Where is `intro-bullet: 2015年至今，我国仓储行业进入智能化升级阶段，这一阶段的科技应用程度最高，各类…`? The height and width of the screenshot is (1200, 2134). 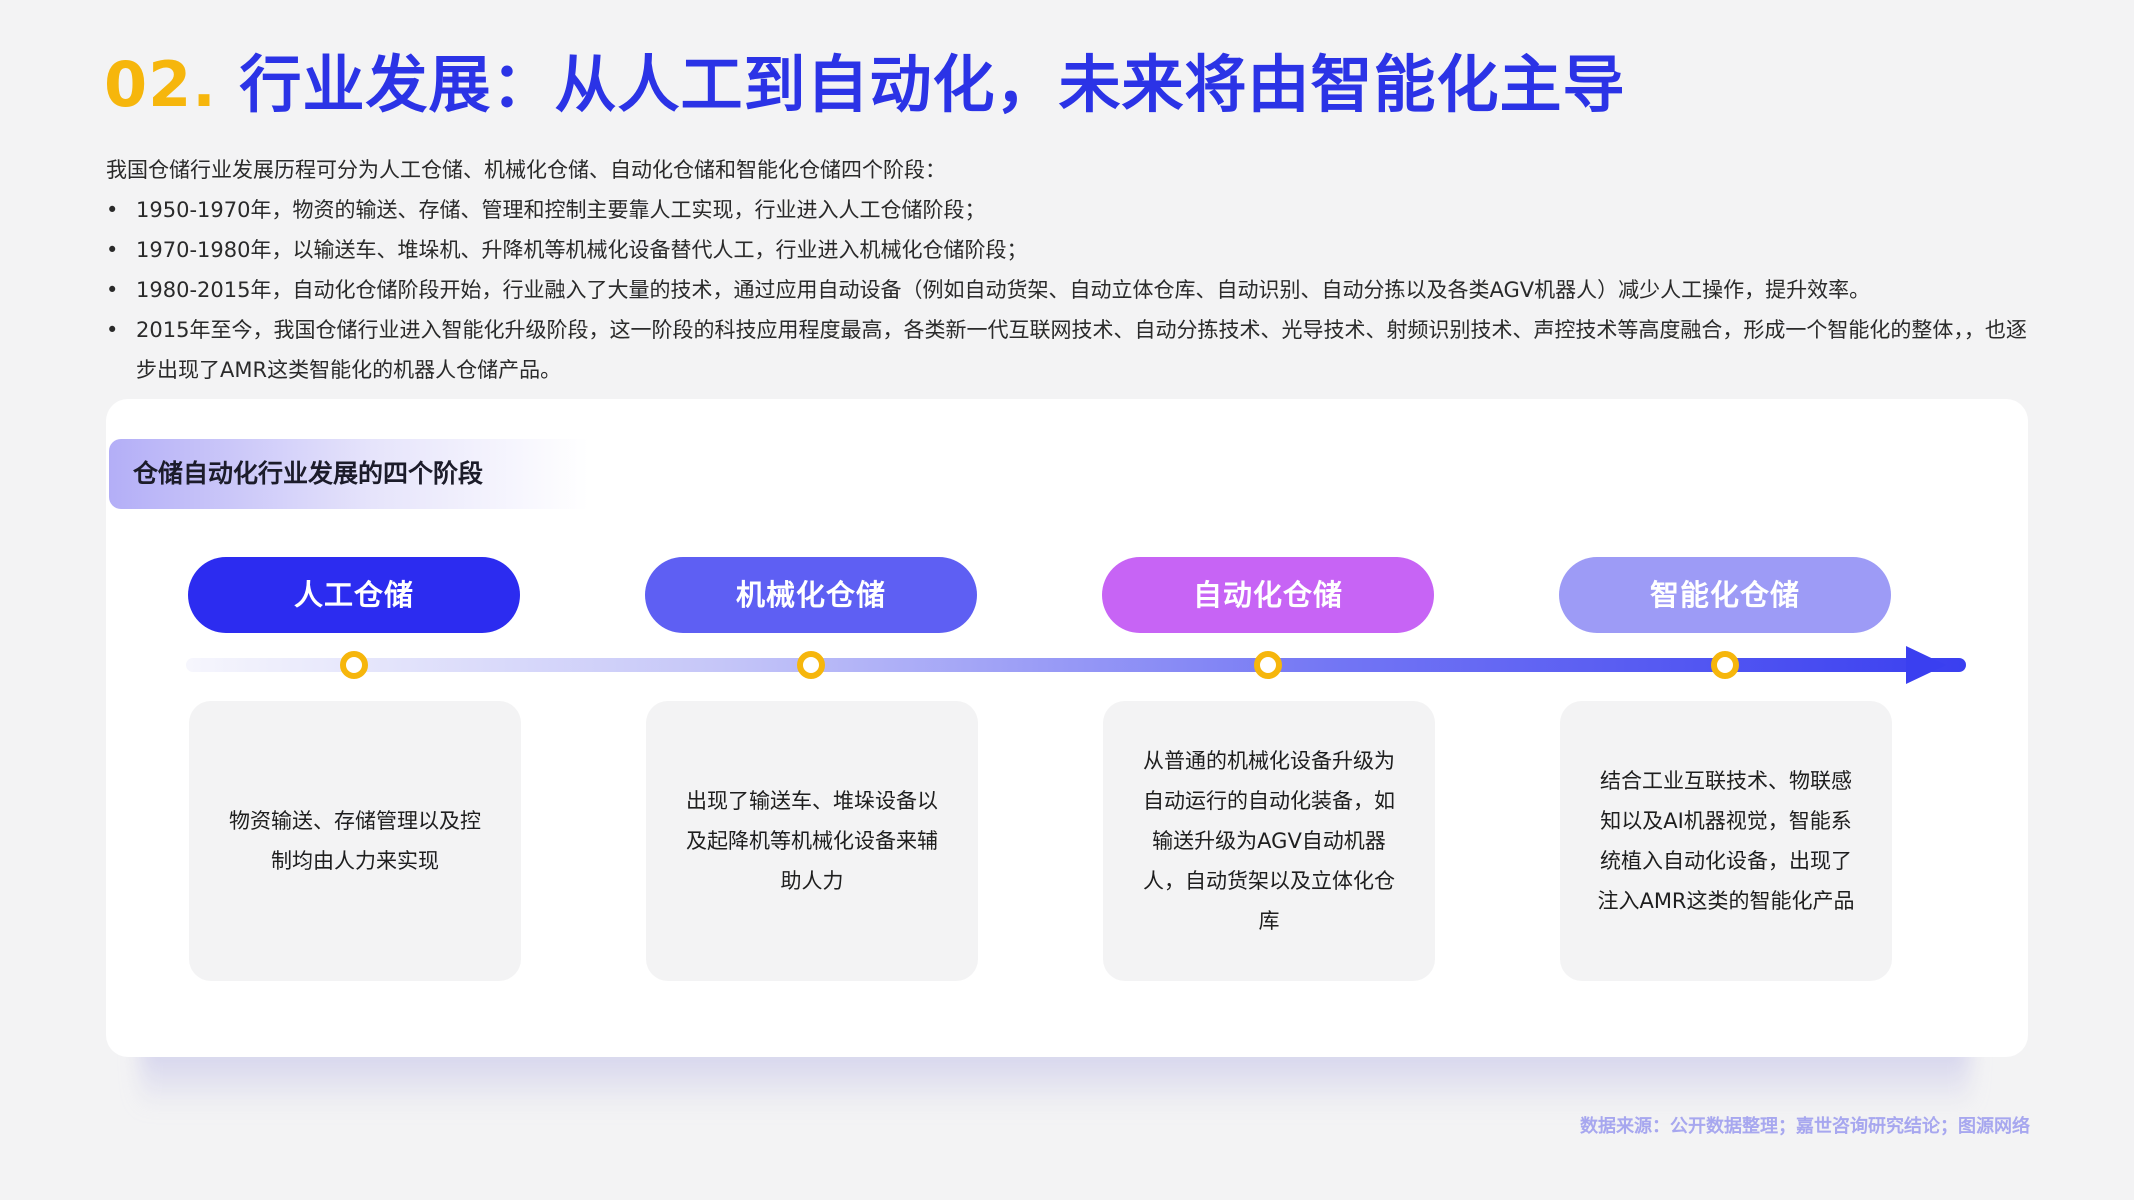 intro-bullet: 2015年至今，我国仓储行业进入智能化升级阶段，这一阶段的科技应用程度最高，各类… is located at coordinates (1071, 350).